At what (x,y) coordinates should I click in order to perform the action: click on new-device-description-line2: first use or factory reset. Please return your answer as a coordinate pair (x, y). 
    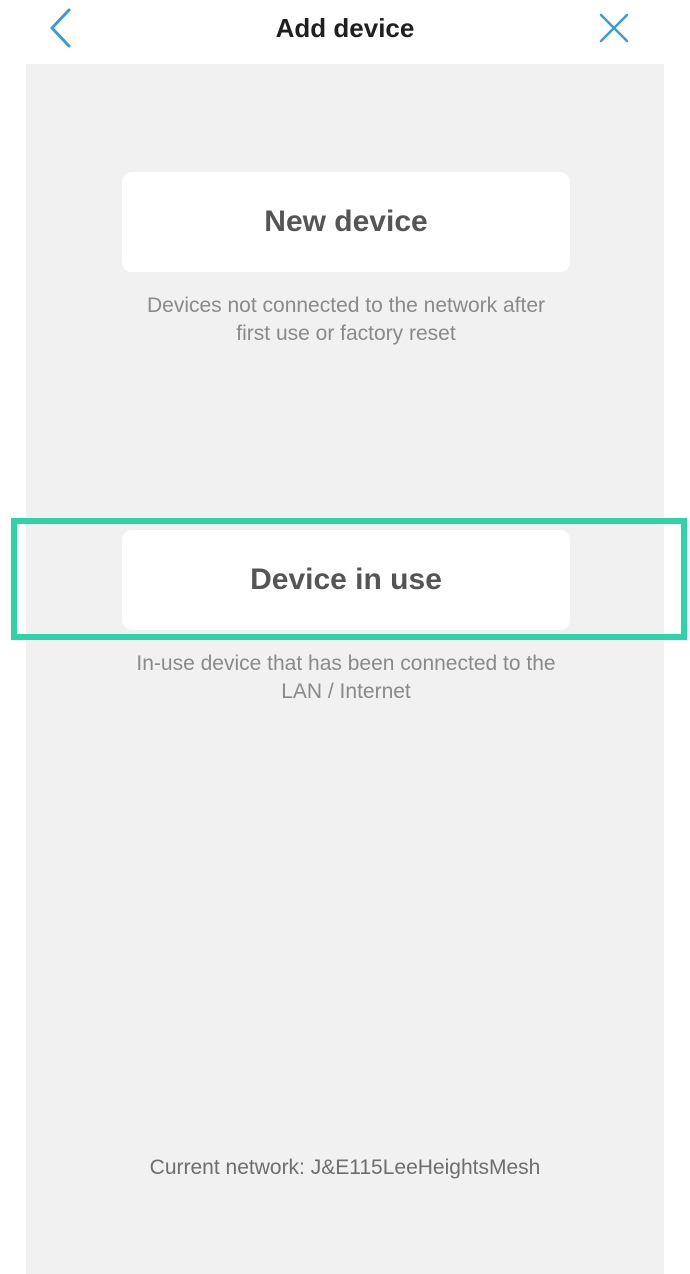
    Looking at the image, I should click on (346, 333).